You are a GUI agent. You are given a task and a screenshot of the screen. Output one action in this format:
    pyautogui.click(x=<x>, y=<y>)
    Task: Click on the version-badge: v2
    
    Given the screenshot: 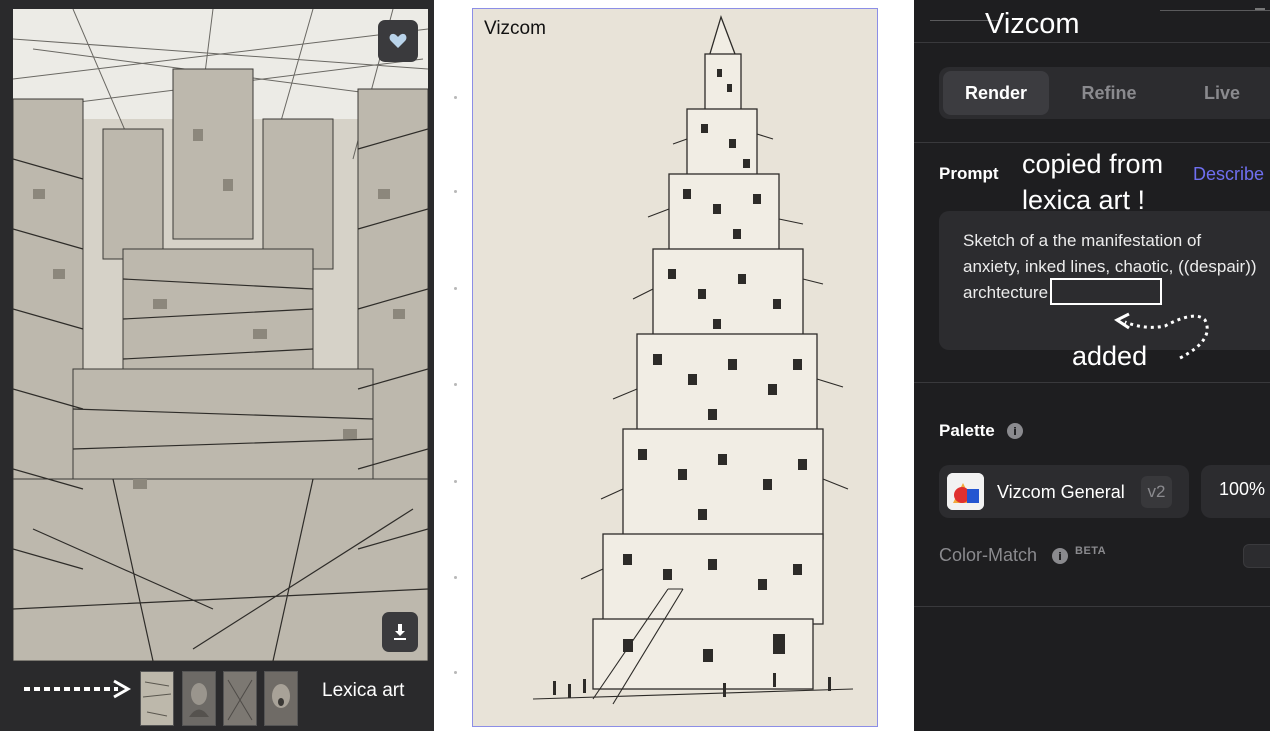 What is the action you would take?
    pyautogui.click(x=1156, y=492)
    